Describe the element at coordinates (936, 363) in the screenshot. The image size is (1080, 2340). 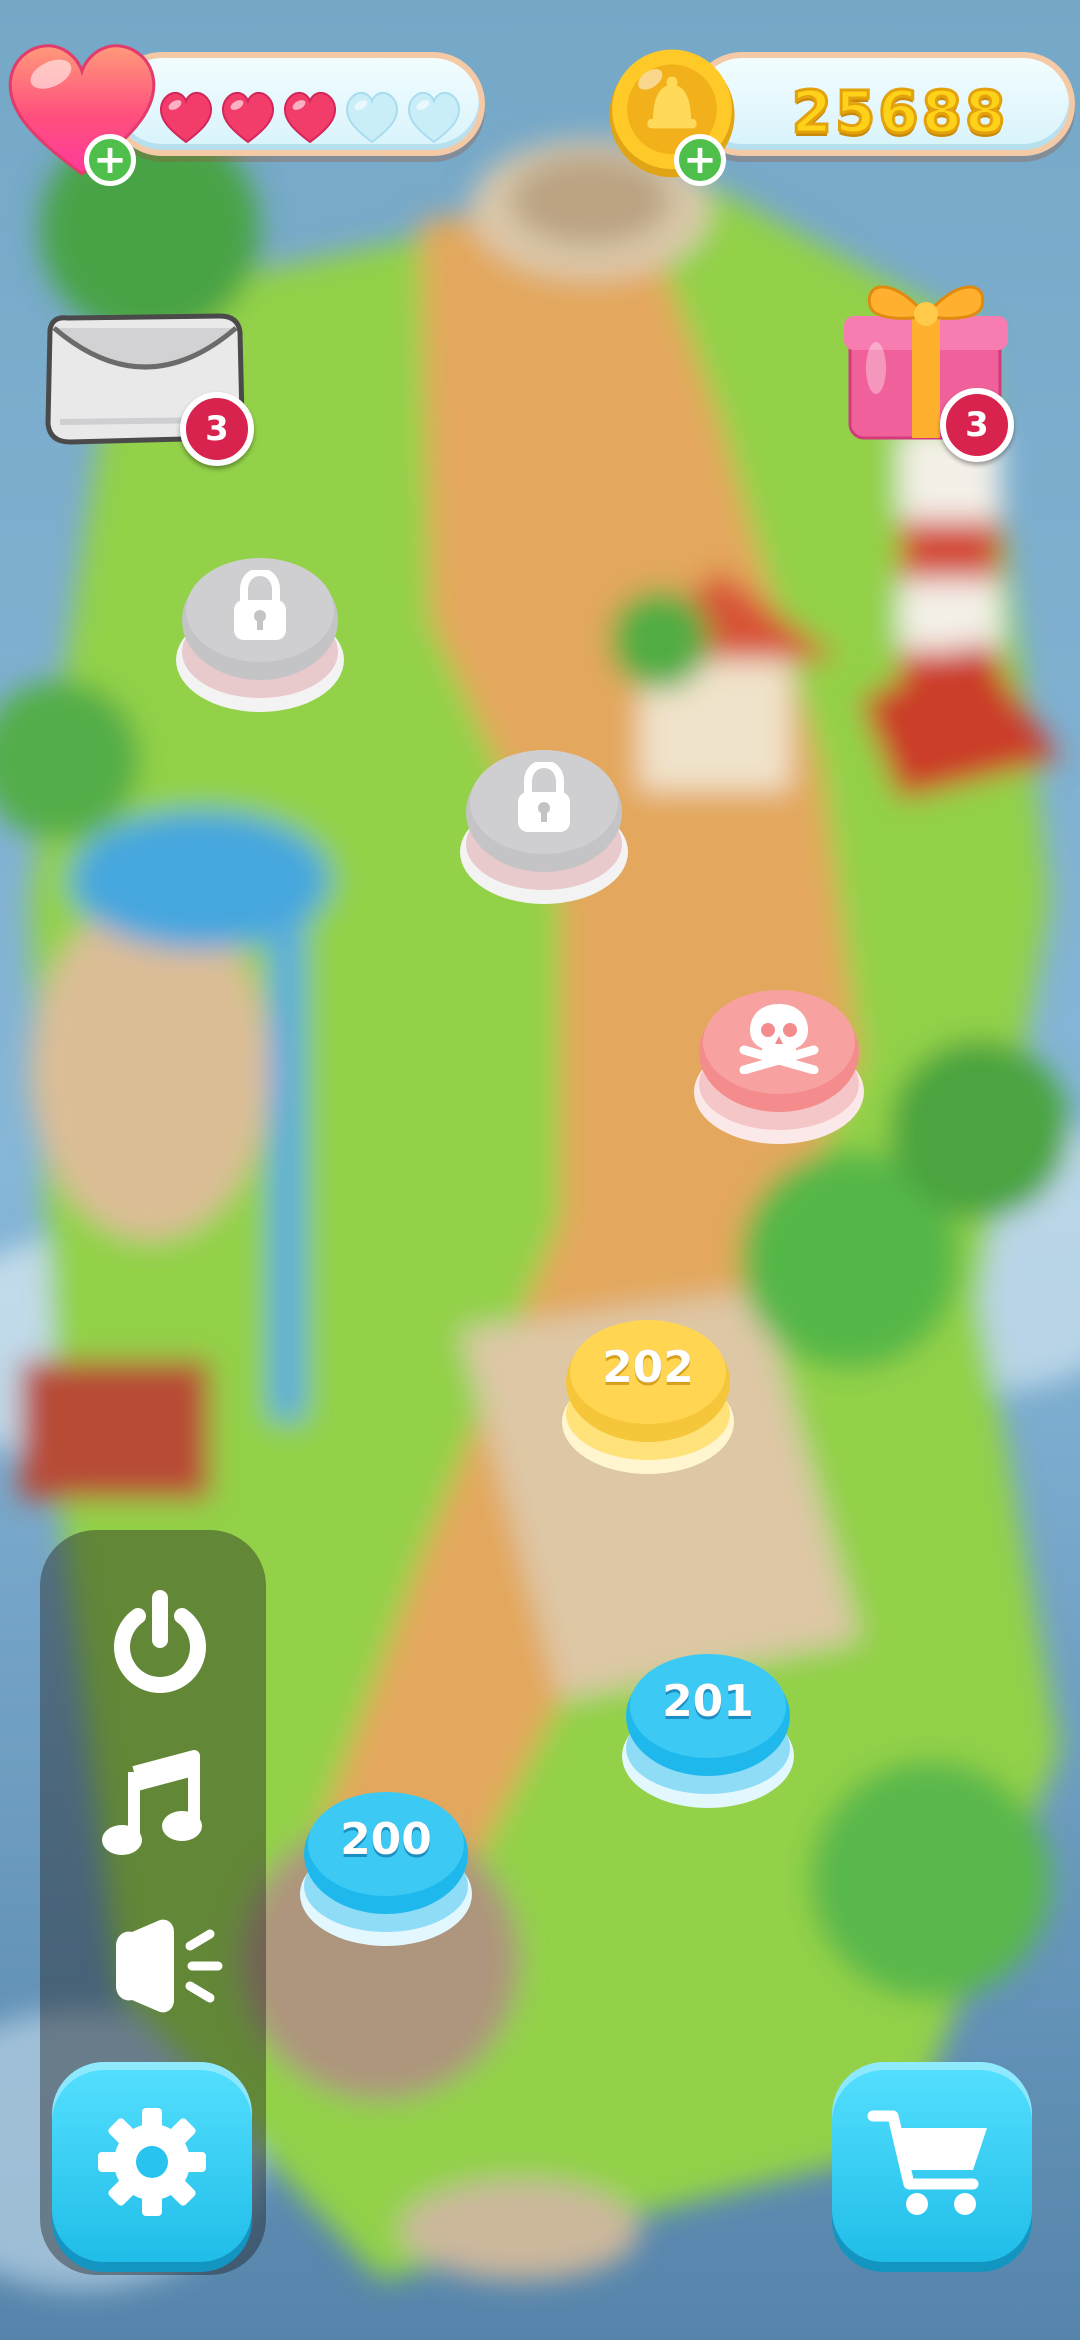
I see `gift-button: 3` at that location.